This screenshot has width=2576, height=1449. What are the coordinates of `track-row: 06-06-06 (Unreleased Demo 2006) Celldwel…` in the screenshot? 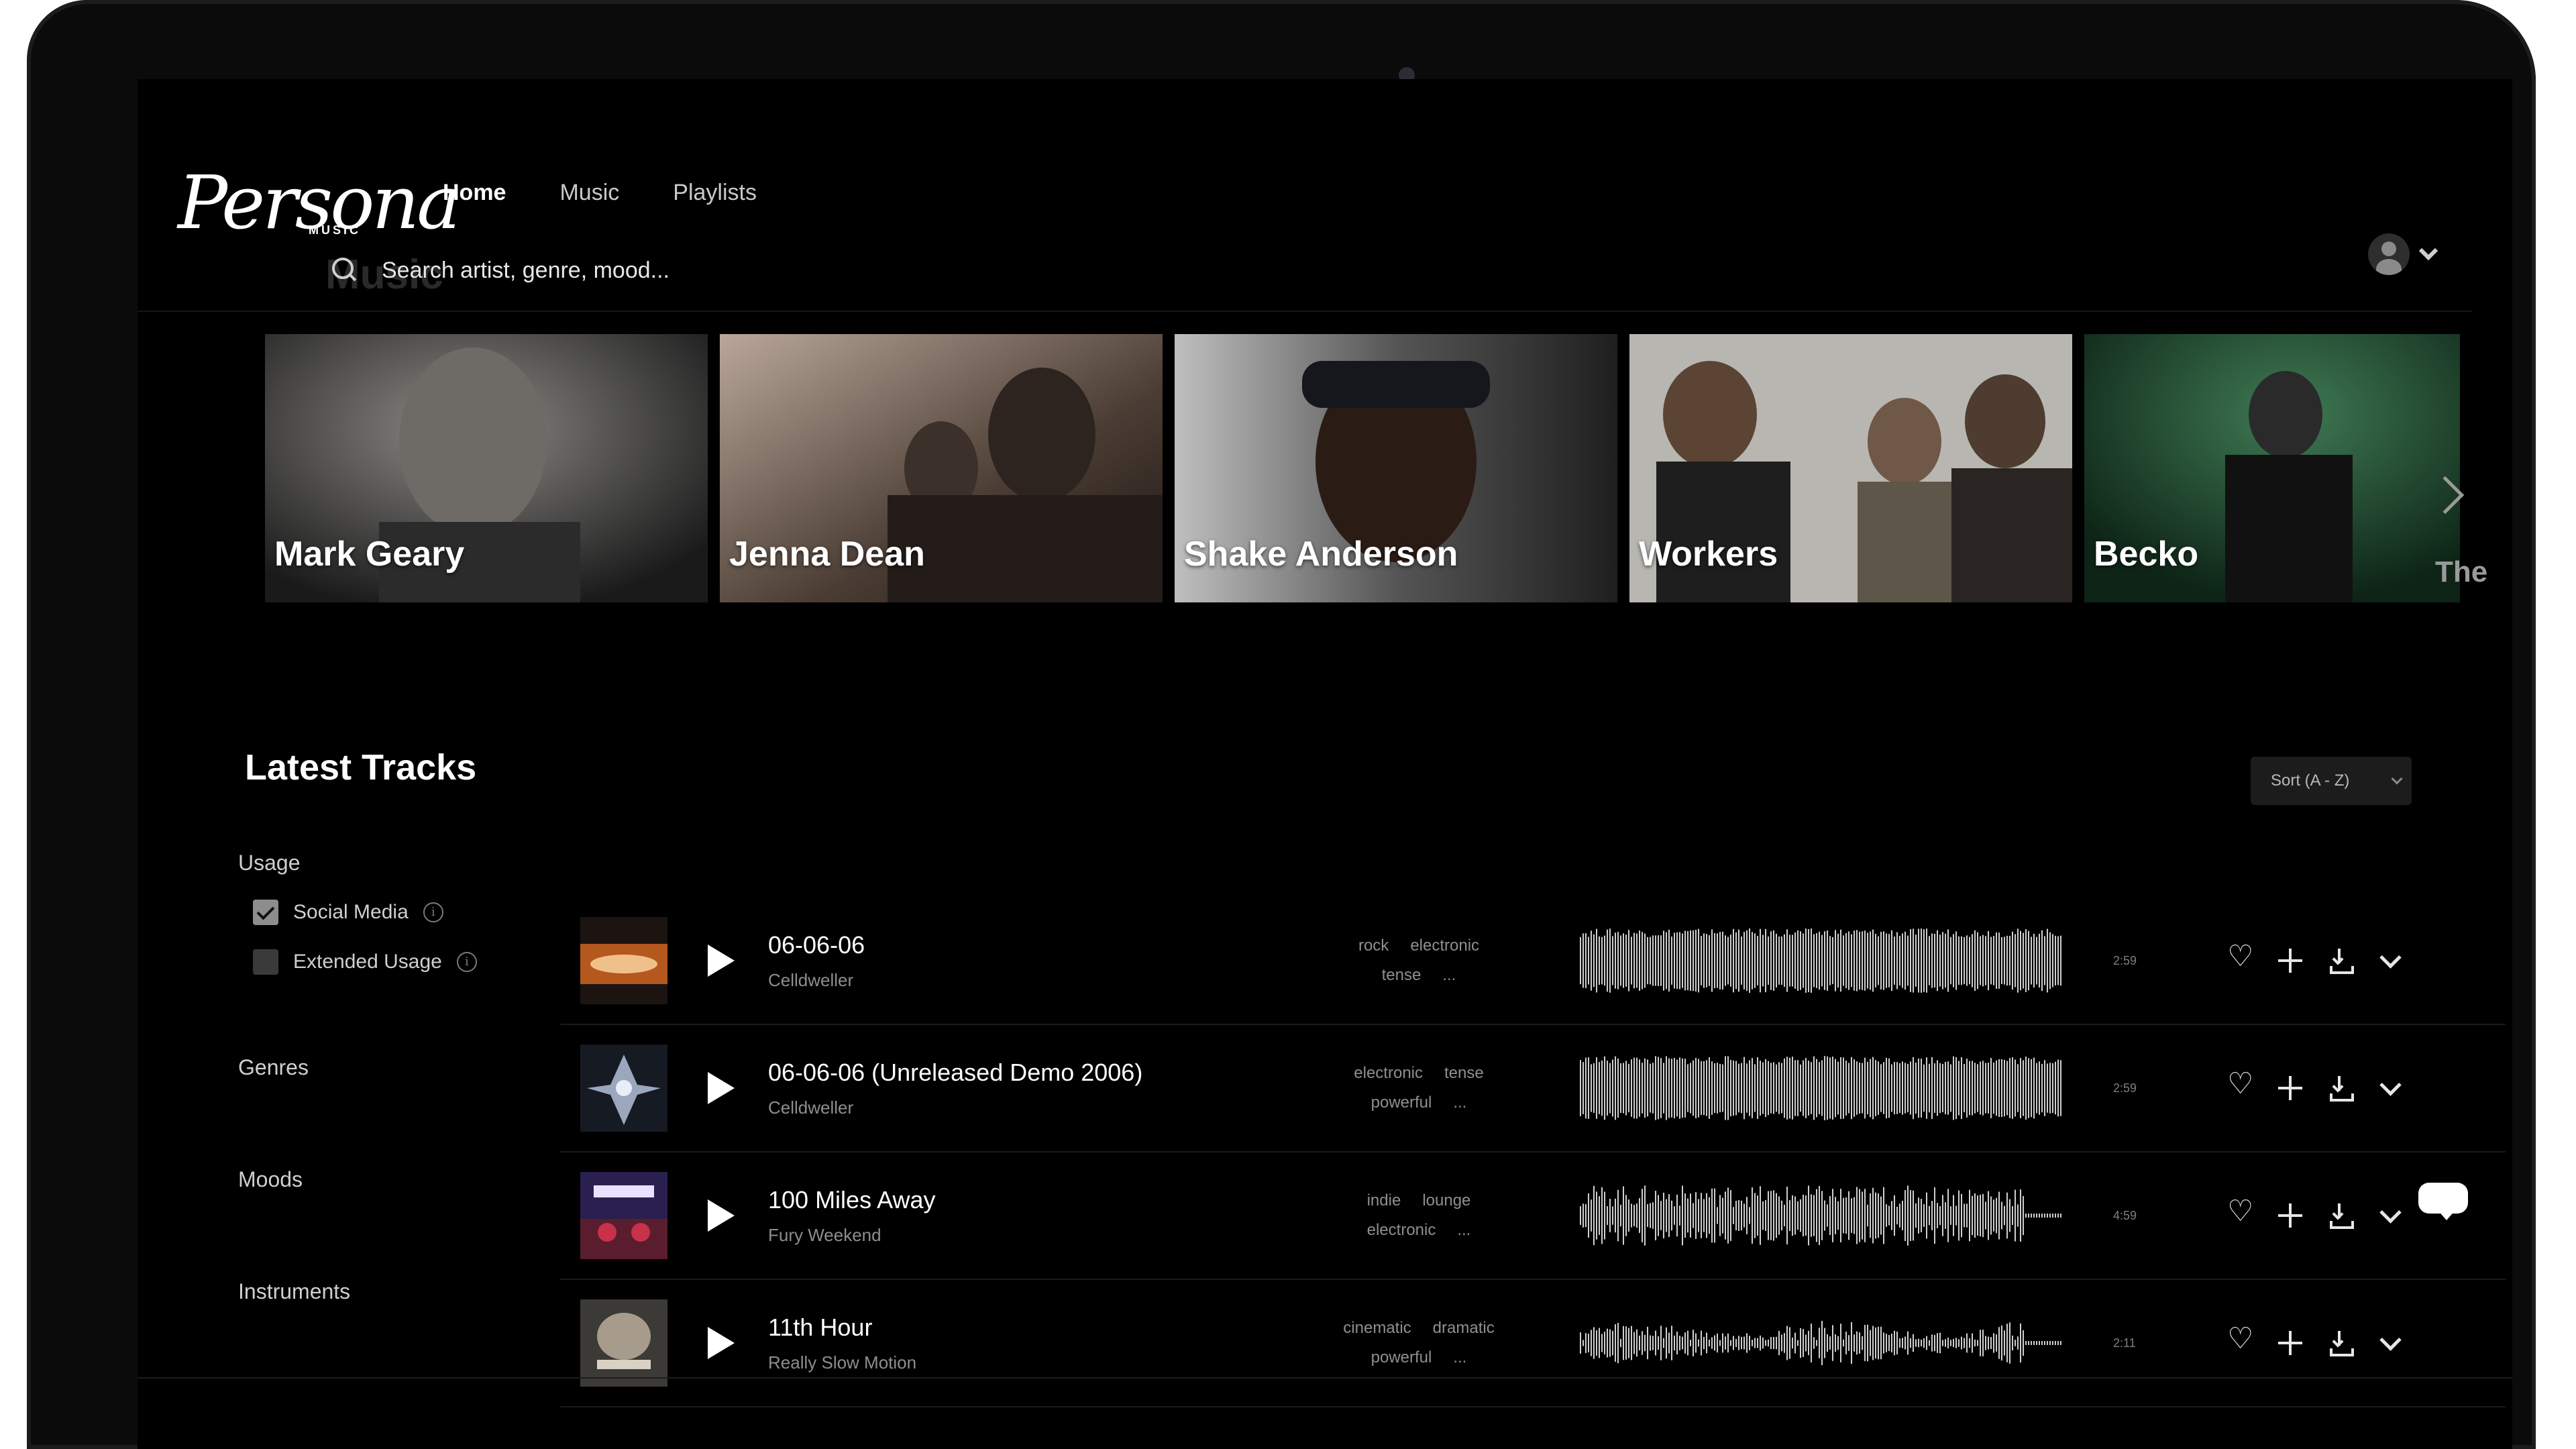 It's located at (1533, 1088).